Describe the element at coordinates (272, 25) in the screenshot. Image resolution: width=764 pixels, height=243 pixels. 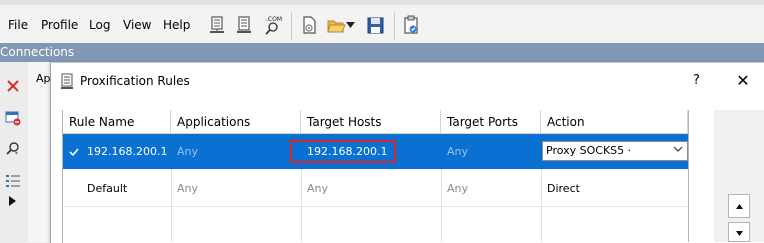
I see `dns-lookup-icon: .COM` at that location.